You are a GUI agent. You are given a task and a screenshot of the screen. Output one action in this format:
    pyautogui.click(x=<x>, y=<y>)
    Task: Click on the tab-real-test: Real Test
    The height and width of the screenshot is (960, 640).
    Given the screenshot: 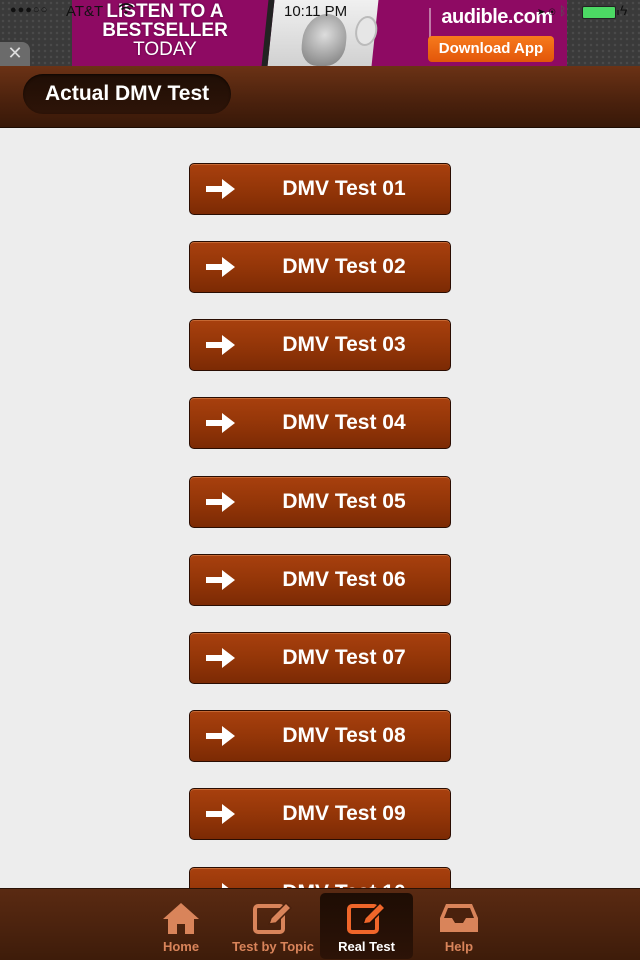 What is the action you would take?
    pyautogui.click(x=366, y=926)
    